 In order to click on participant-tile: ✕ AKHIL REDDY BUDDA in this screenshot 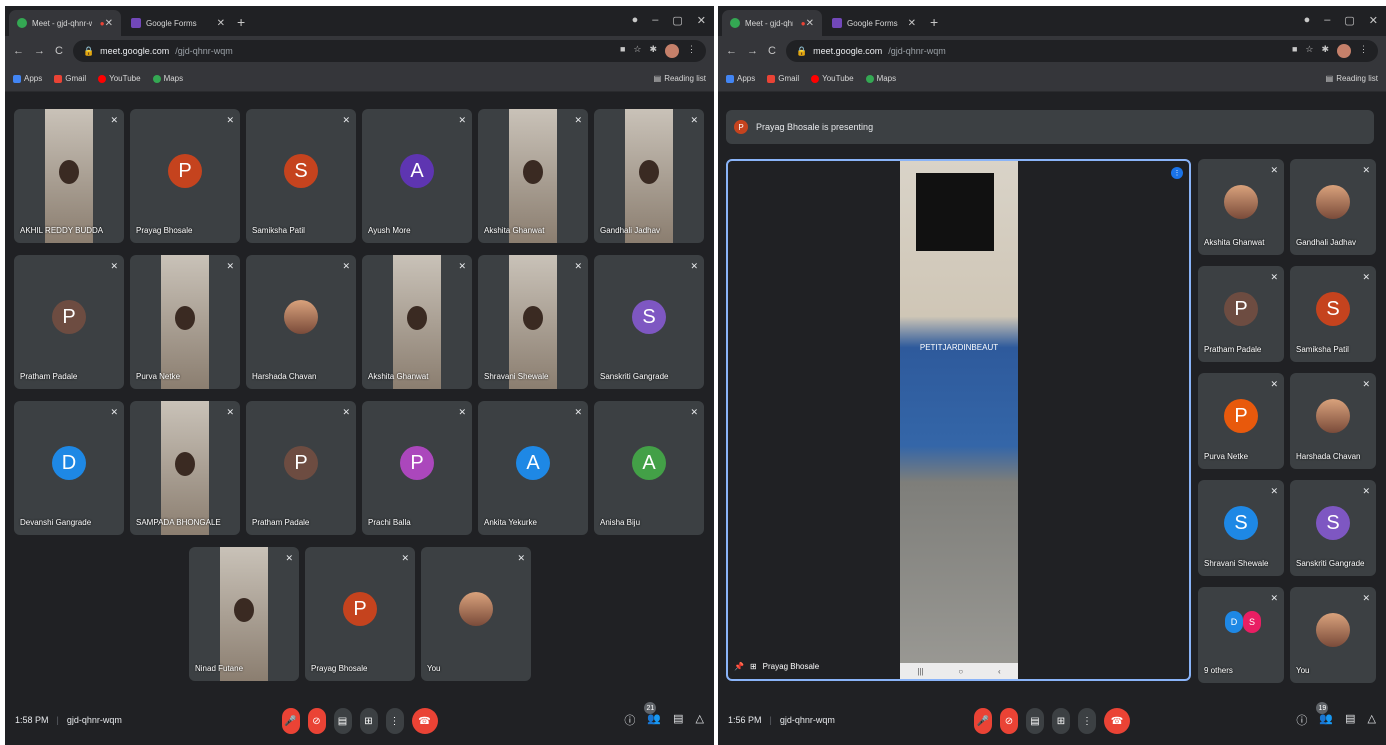, I will do `click(69, 176)`.